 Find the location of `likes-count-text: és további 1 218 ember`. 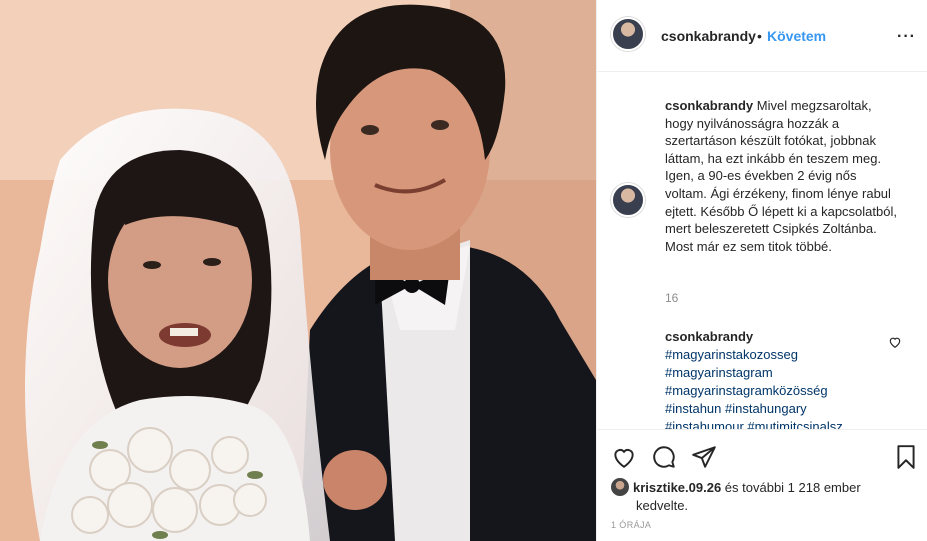

likes-count-text: és további 1 218 ember is located at coordinates (791, 487).